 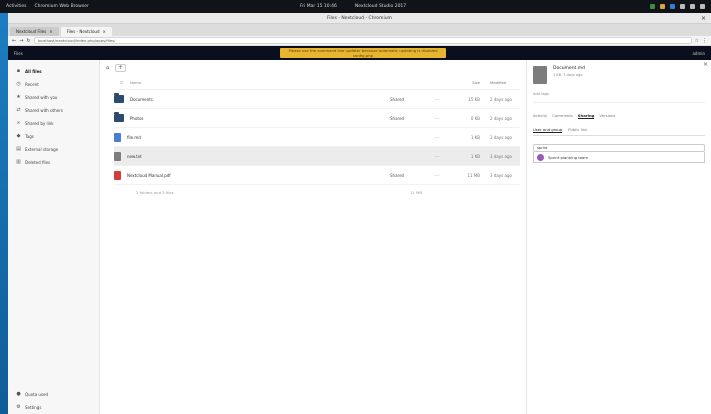 I want to click on tab-sharing: Sharing, so click(x=586, y=116).